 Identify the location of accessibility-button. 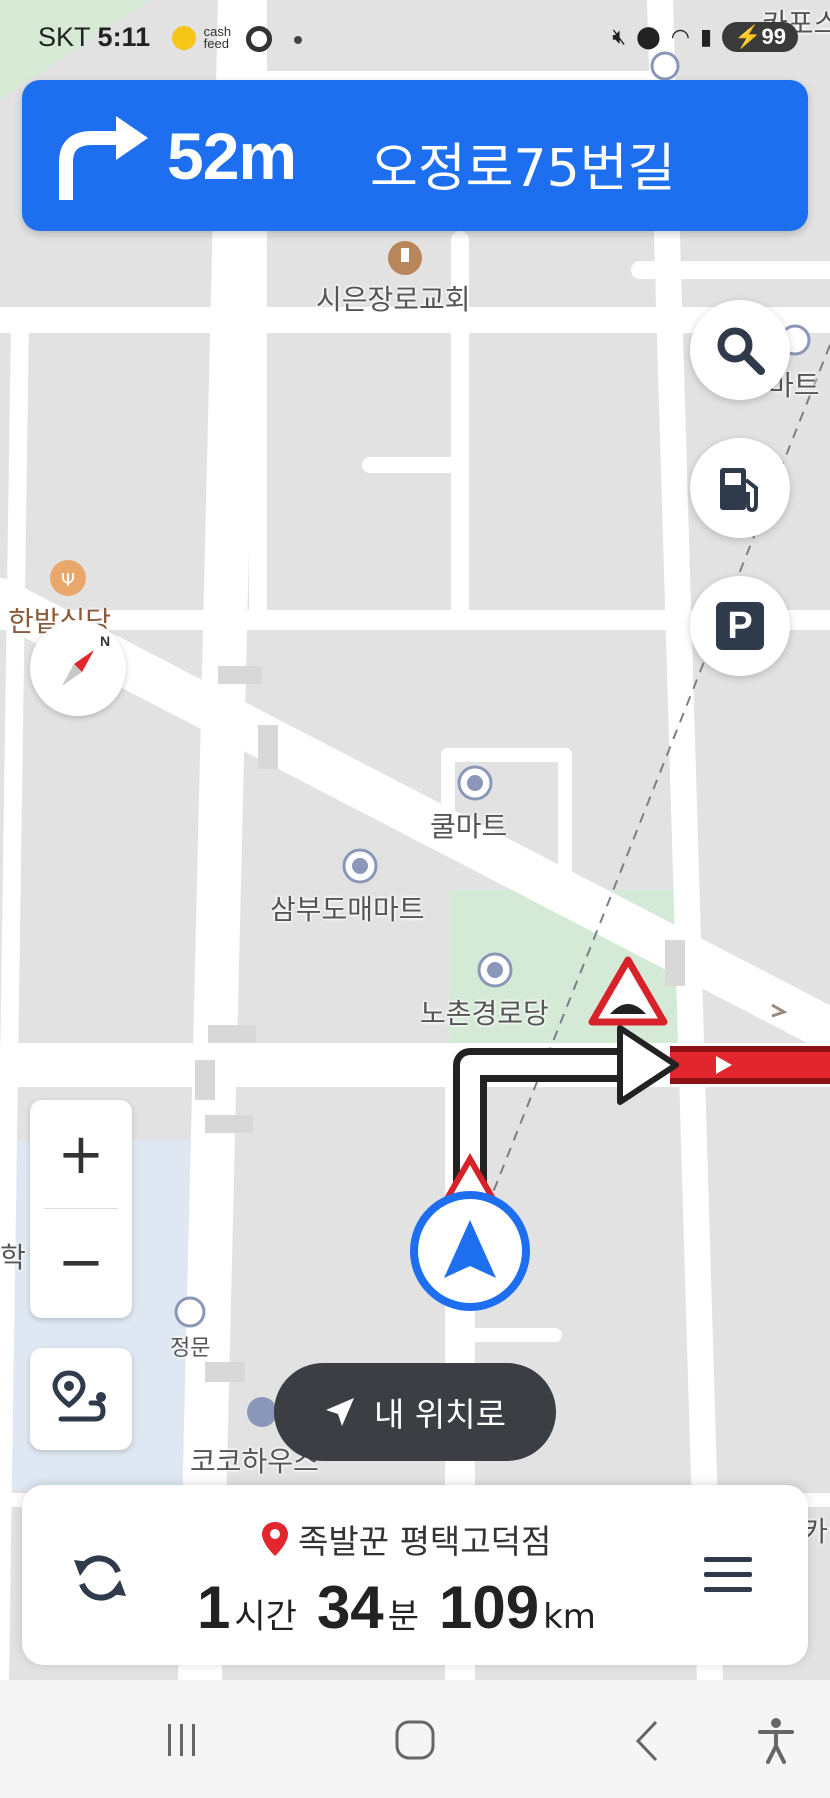
(776, 1740).